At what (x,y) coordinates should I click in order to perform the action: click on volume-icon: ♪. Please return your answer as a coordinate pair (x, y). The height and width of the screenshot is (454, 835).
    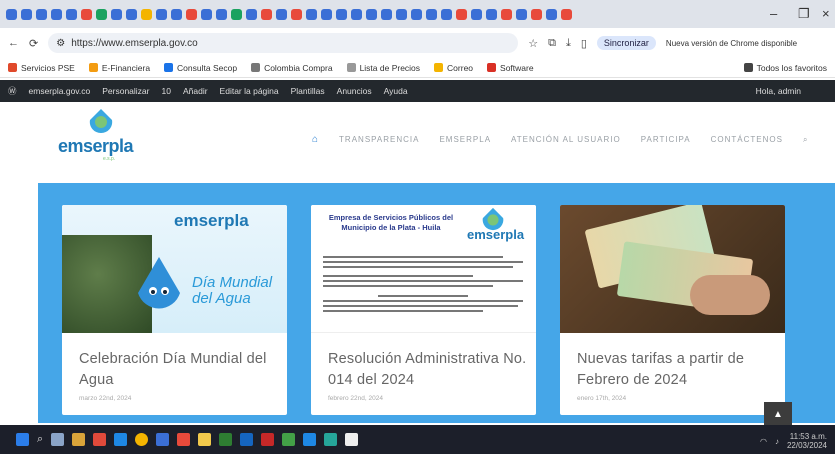
    Looking at the image, I should click on (777, 441).